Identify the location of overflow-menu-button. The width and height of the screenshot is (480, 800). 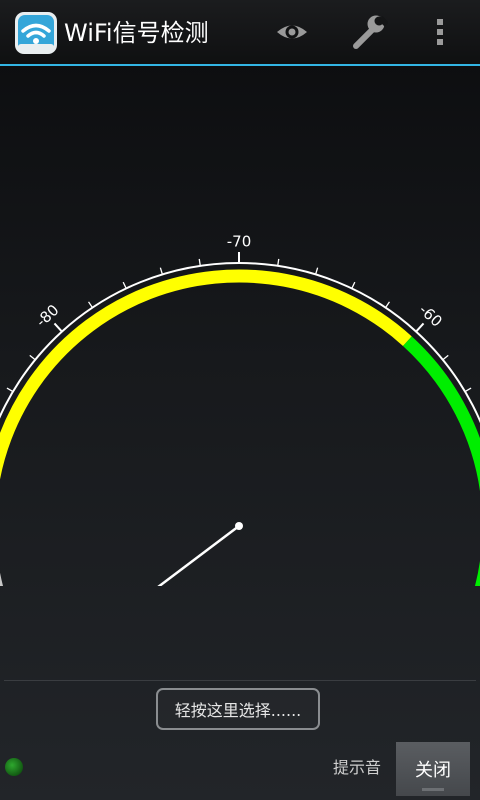
(440, 32).